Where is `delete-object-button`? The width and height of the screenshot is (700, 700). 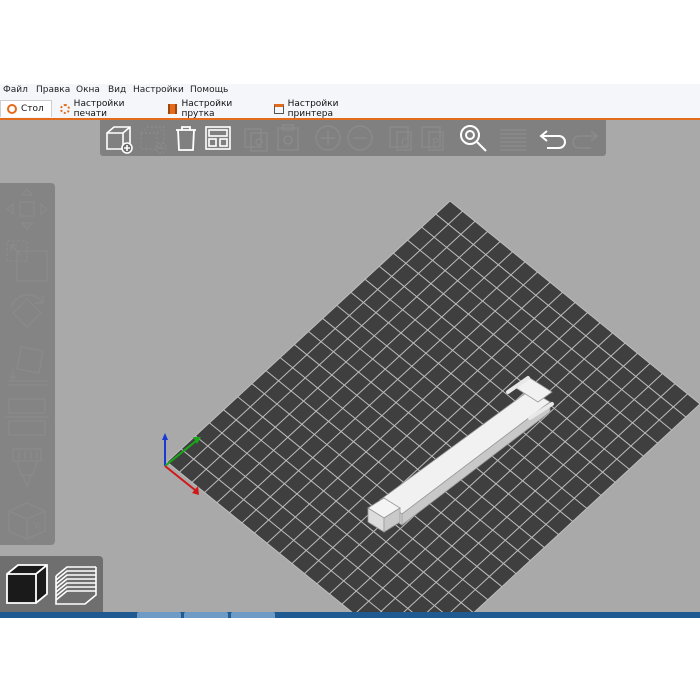 delete-object-button is located at coordinates (153, 138).